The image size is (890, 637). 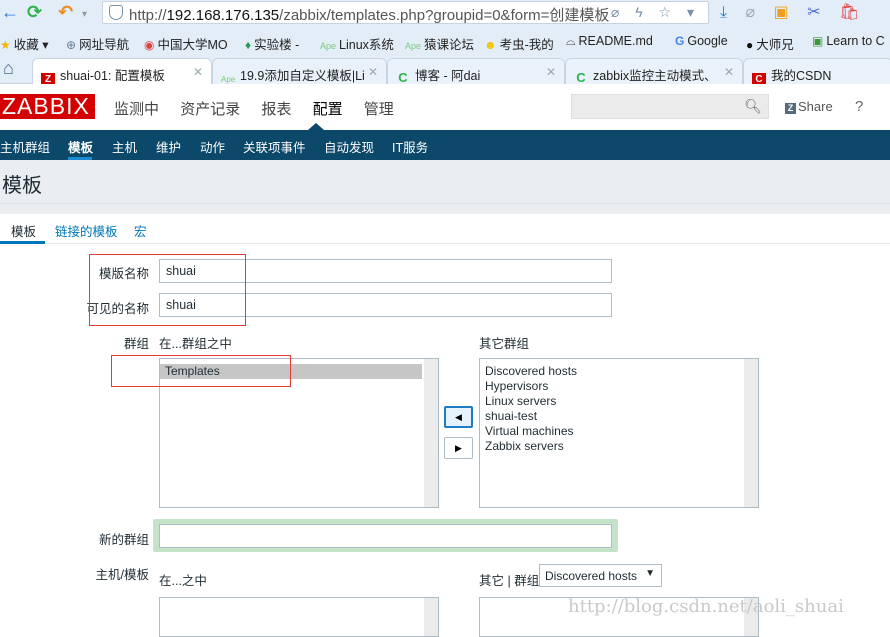 I want to click on menu-inventory: 资产记录, so click(x=210, y=109).